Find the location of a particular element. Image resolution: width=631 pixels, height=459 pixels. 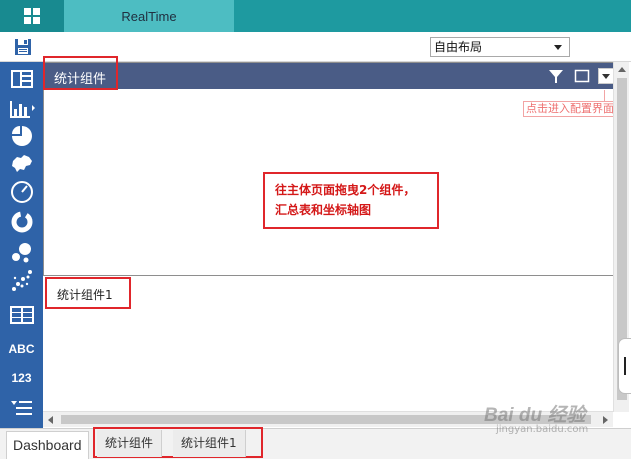

sidebar-item-pie-chart is located at coordinates (21, 136).